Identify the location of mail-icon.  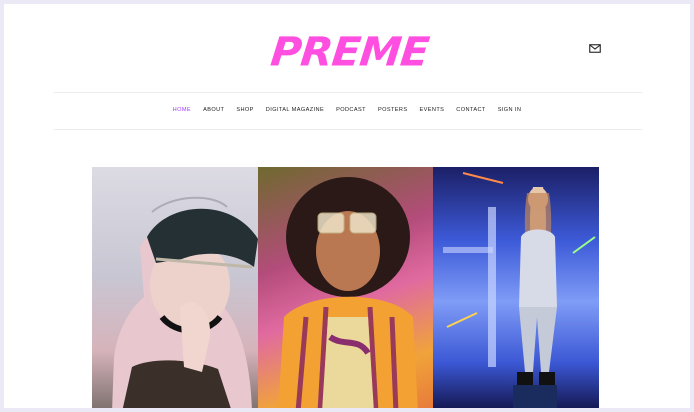
(595, 48).